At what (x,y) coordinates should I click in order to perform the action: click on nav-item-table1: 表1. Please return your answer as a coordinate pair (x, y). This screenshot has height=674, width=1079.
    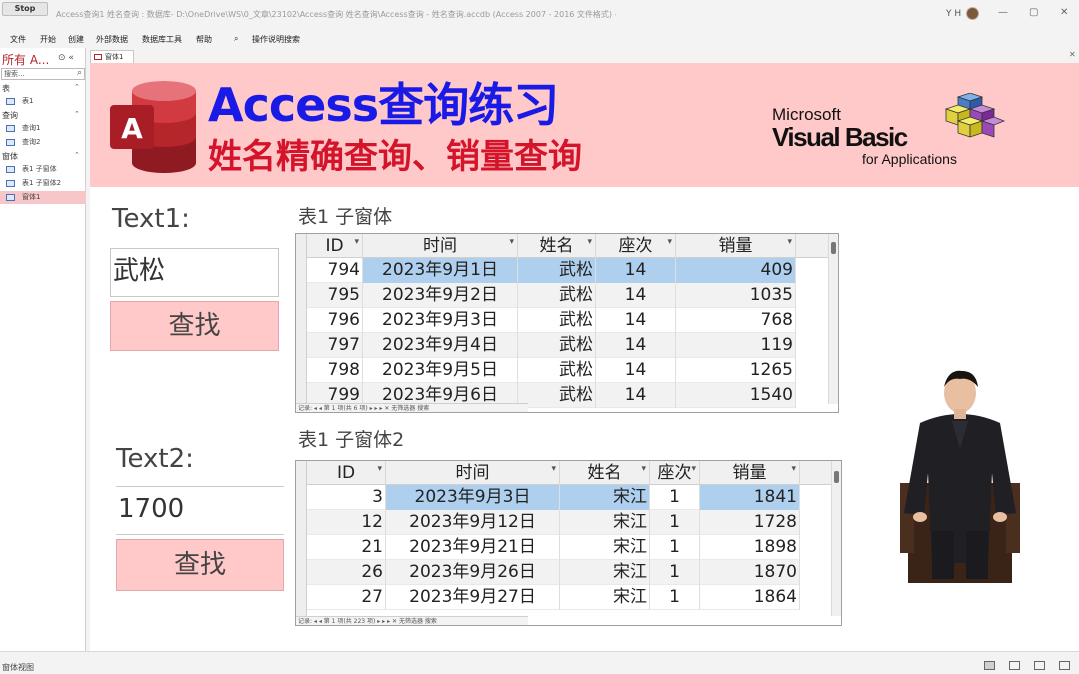
    Looking at the image, I should click on (43, 101).